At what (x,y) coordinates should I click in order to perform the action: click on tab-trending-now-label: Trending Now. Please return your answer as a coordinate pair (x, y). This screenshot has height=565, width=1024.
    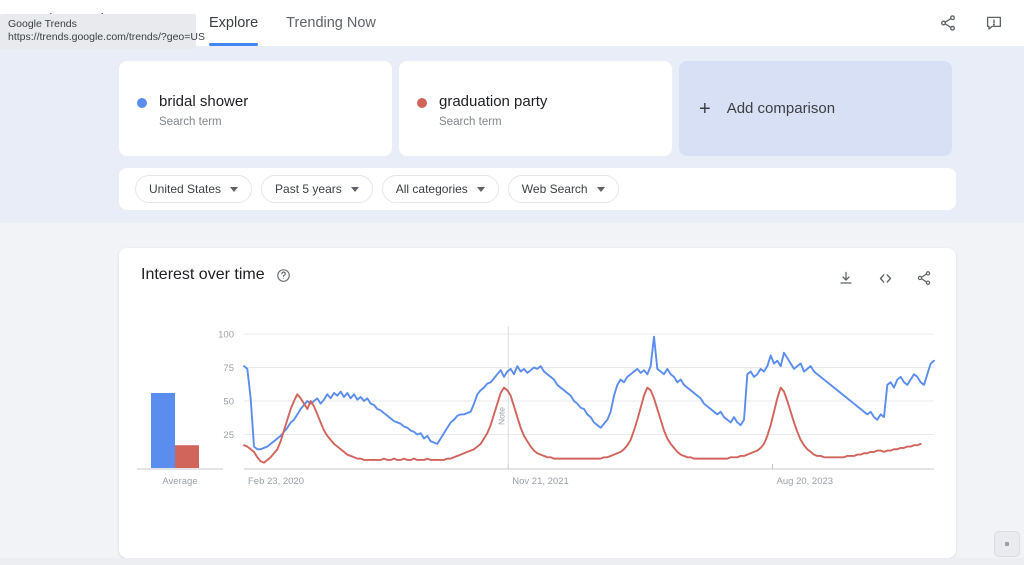
    Looking at the image, I should click on (331, 23).